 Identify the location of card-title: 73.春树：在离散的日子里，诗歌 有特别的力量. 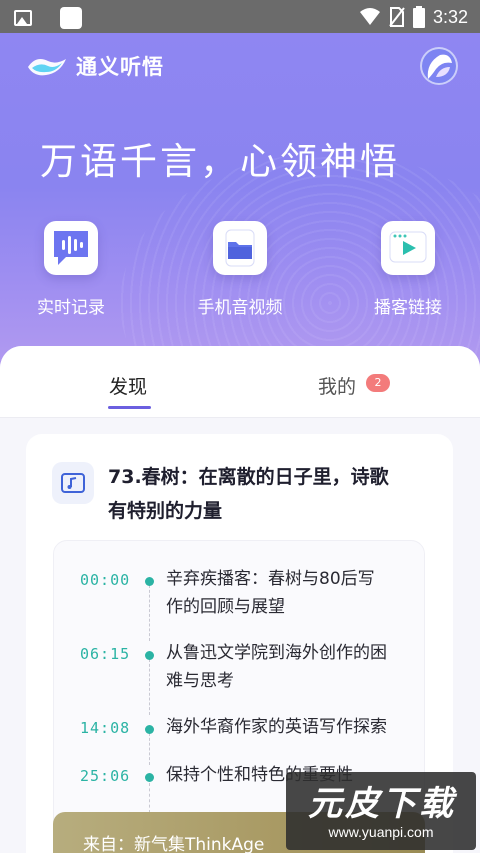
(268, 494).